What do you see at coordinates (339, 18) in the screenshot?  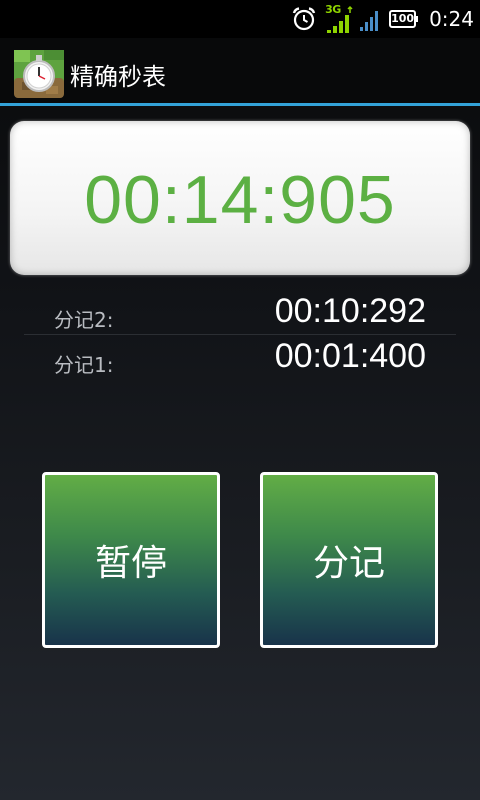 I see `mobile-signal-icon: 3G` at bounding box center [339, 18].